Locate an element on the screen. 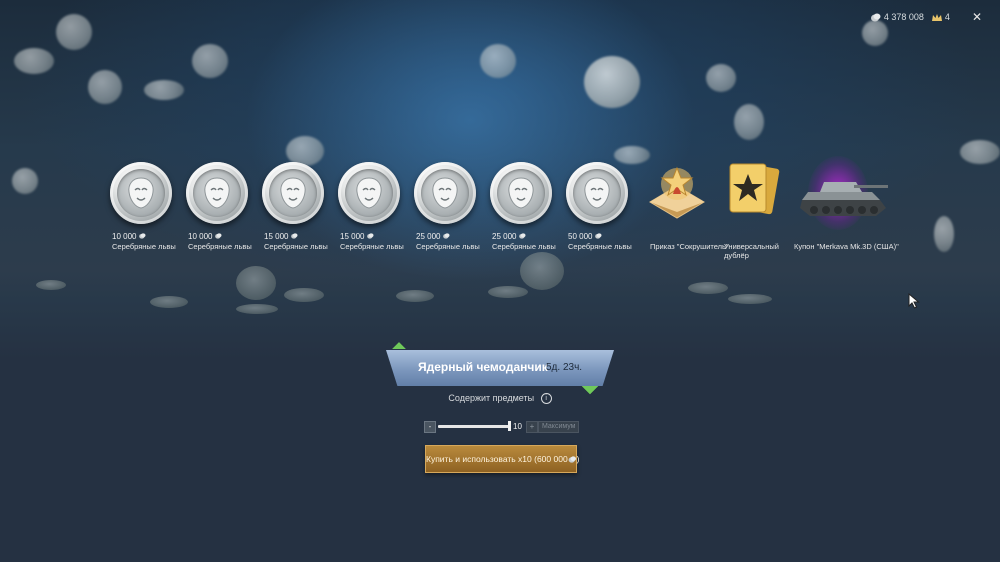 This screenshot has width=1000, height=562. contains-items-label: Содержит предметы i is located at coordinates (500, 399).